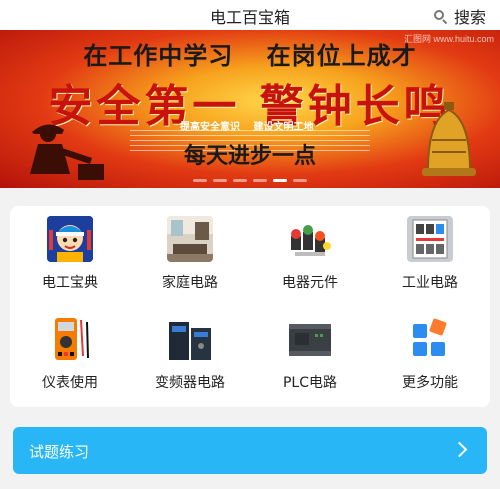 The image size is (500, 489). Describe the element at coordinates (190, 239) in the screenshot. I see `home-room-icon` at that location.